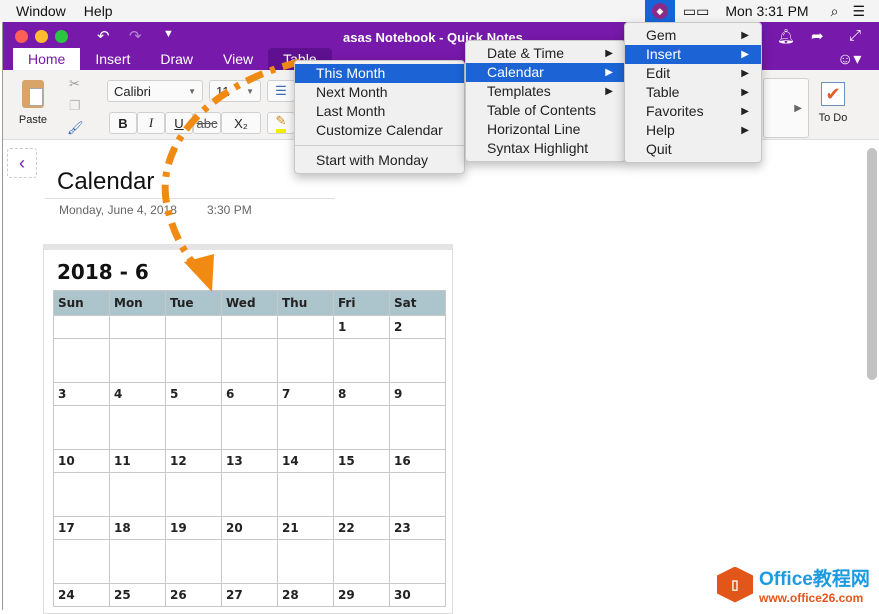 This screenshot has height=614, width=879. I want to click on vertical-scrollbar, so click(872, 264).